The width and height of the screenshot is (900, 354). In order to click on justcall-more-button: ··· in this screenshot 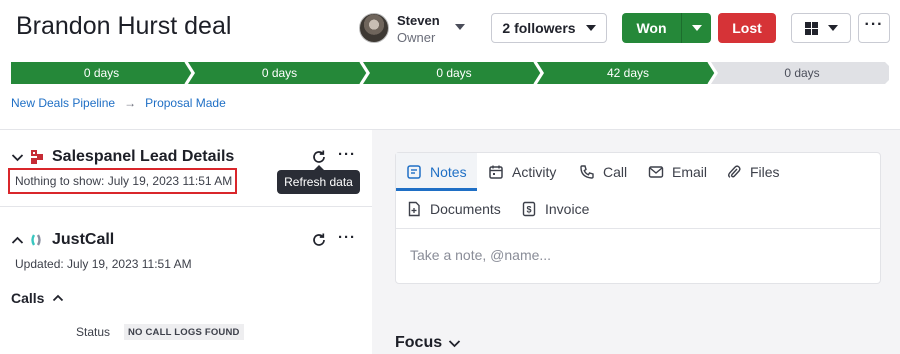, I will do `click(347, 237)`.